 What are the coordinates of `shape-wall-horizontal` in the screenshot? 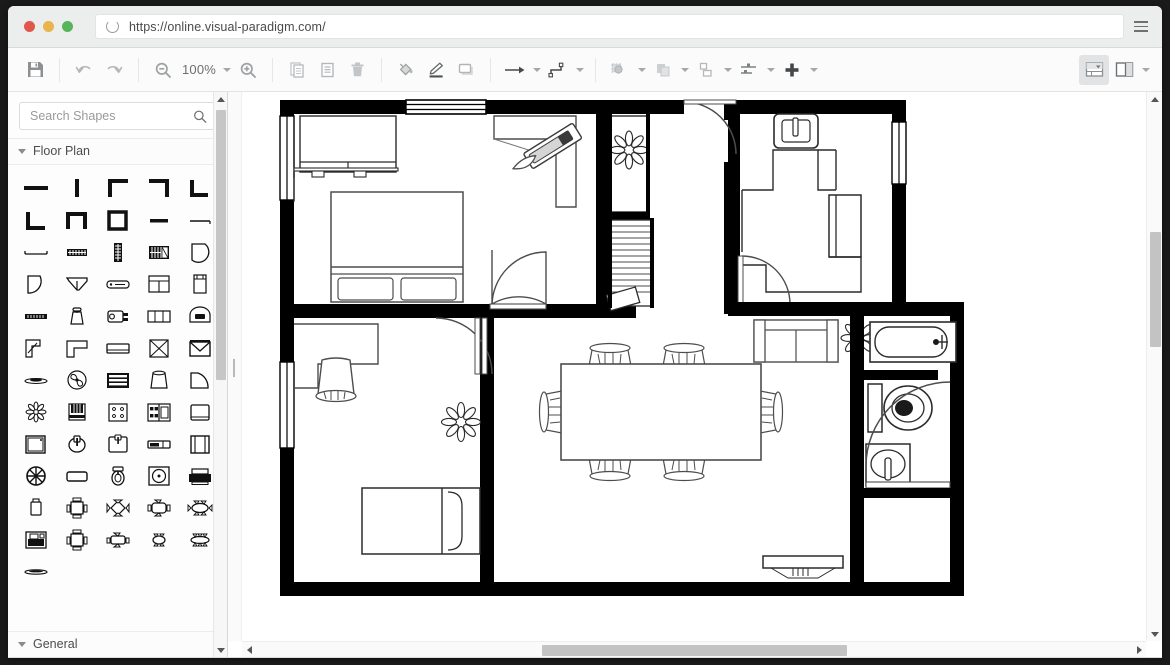 It's located at (35, 188).